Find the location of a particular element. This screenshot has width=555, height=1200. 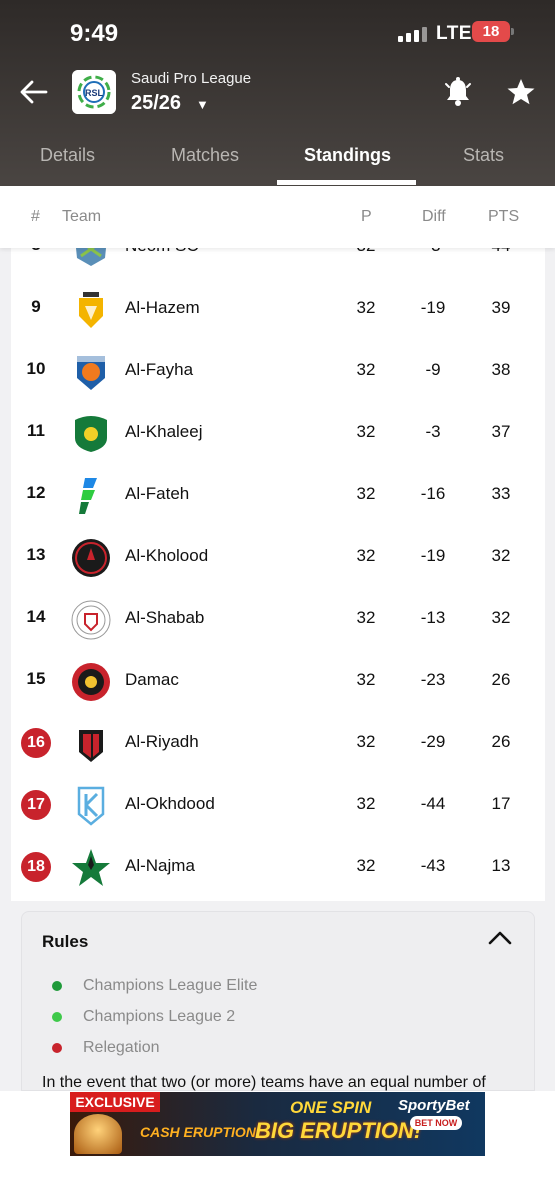

relegation-rank-badge: 16 is located at coordinates (36, 743).